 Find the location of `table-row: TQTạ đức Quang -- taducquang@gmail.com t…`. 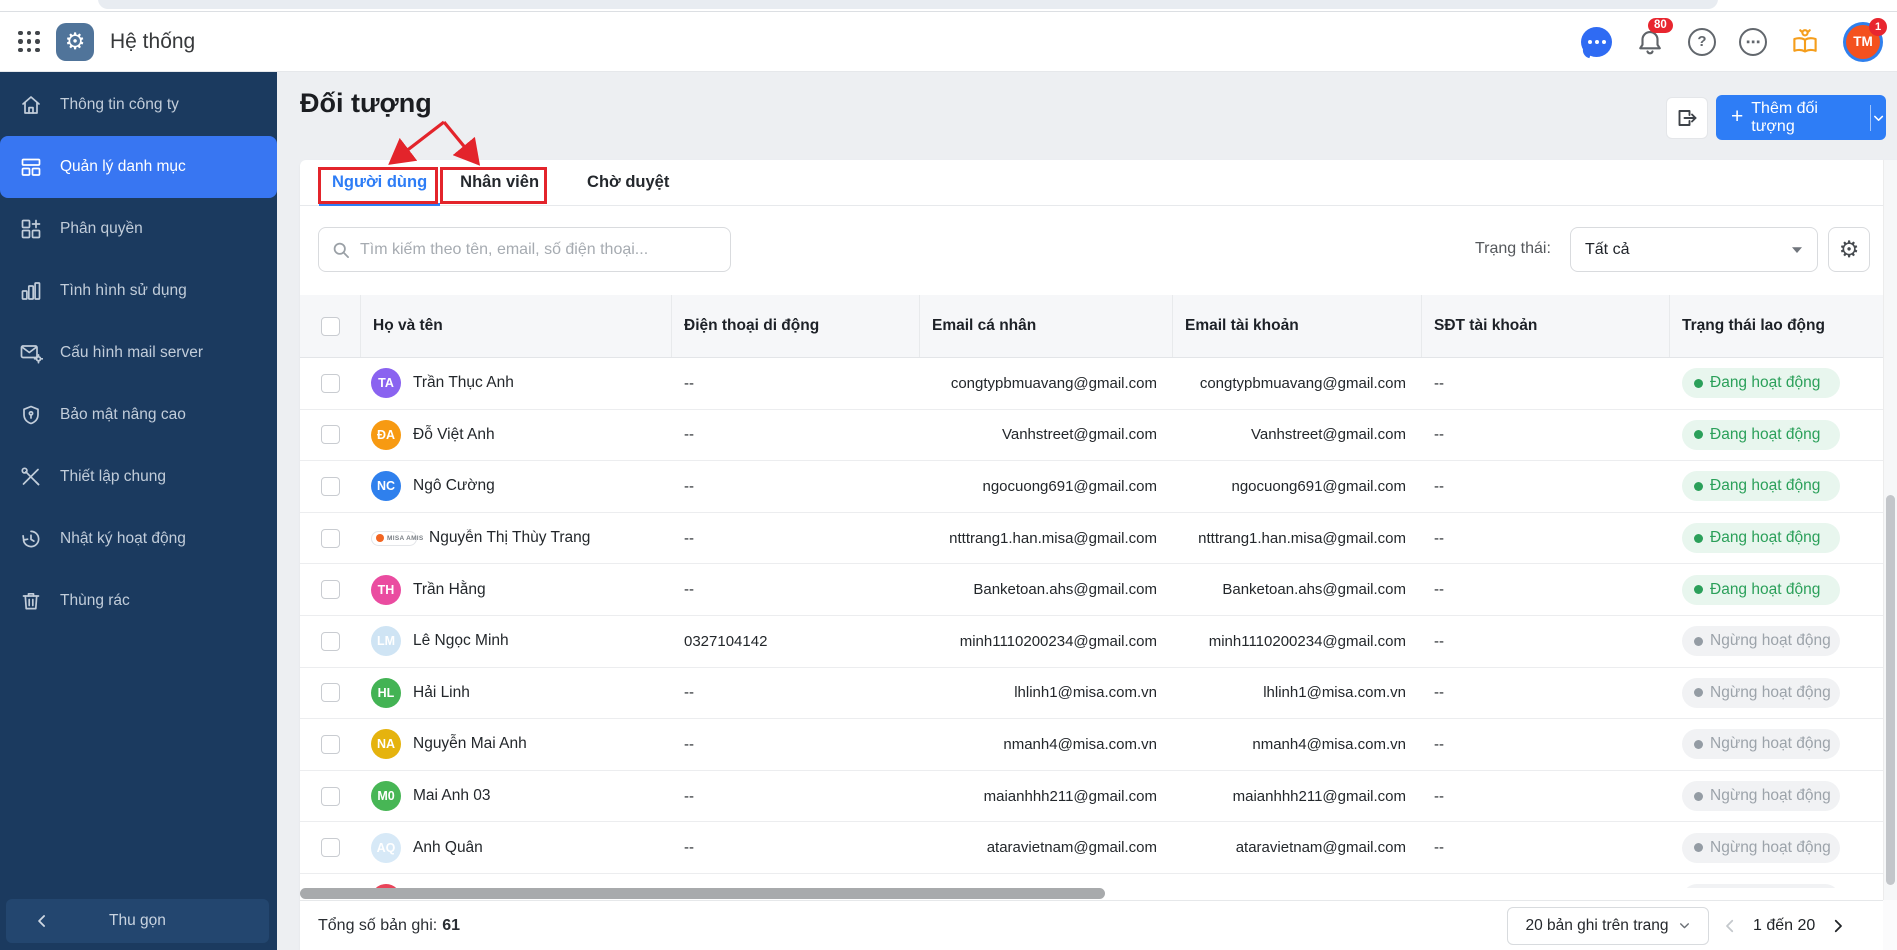

table-row: TQTạ đức Quang -- taducquang@gmail.com t… is located at coordinates (1098, 881).